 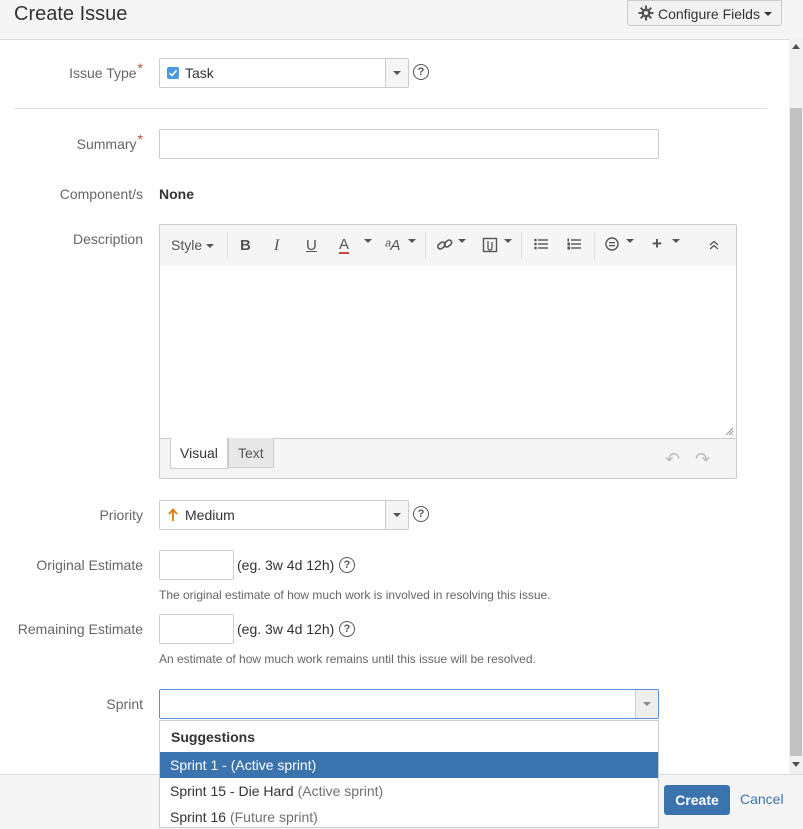 What do you see at coordinates (409, 144) in the screenshot?
I see `summary-input` at bounding box center [409, 144].